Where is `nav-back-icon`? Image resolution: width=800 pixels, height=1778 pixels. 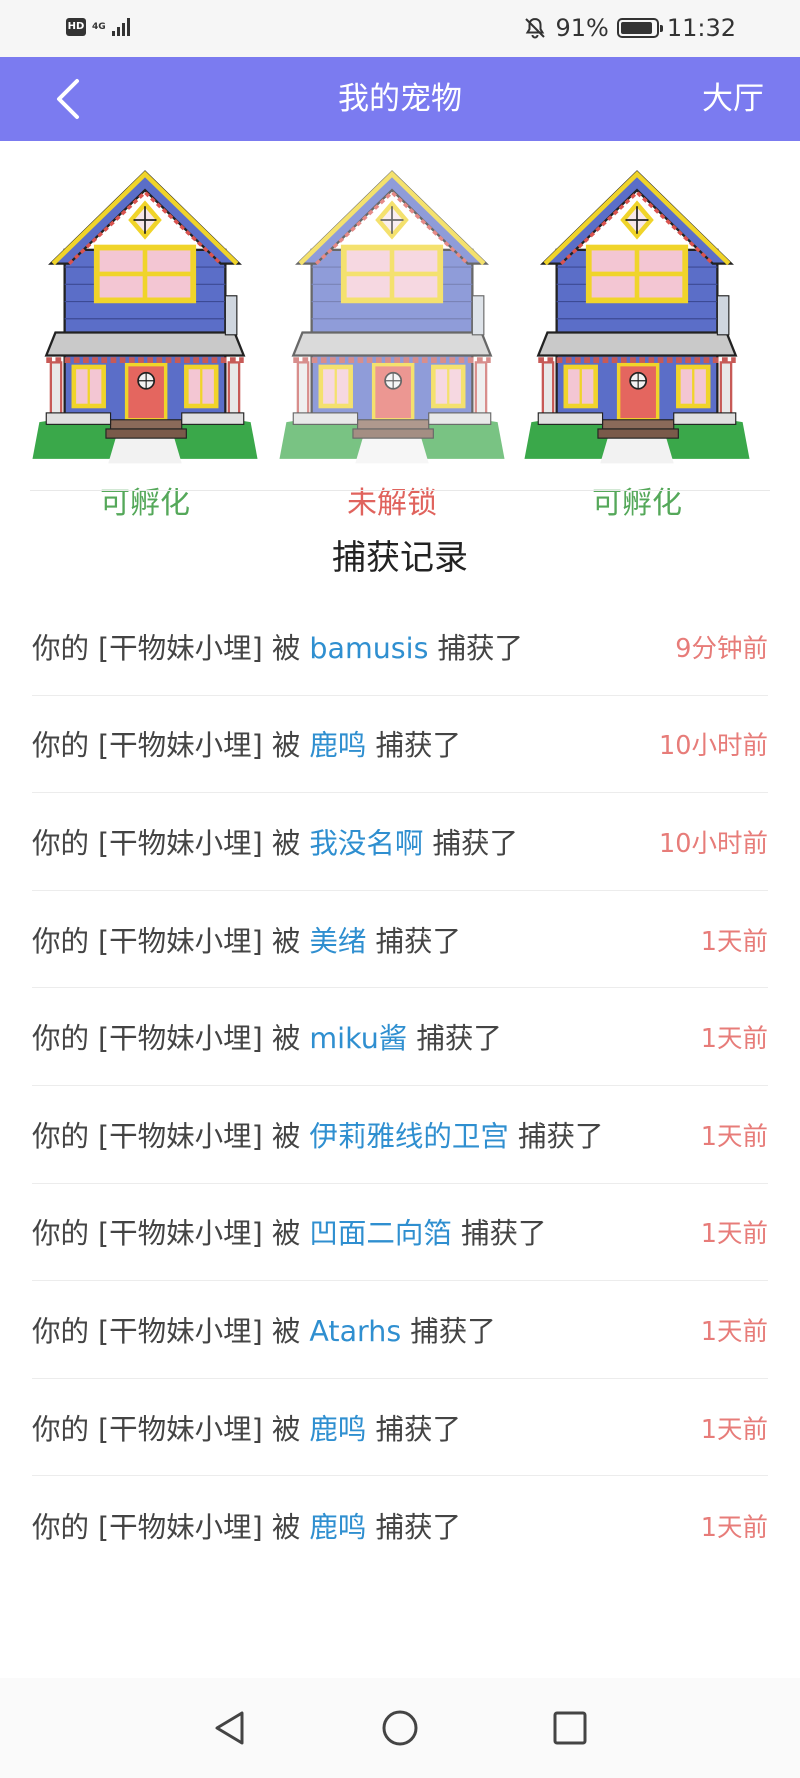
nav-back-icon is located at coordinates (229, 1728).